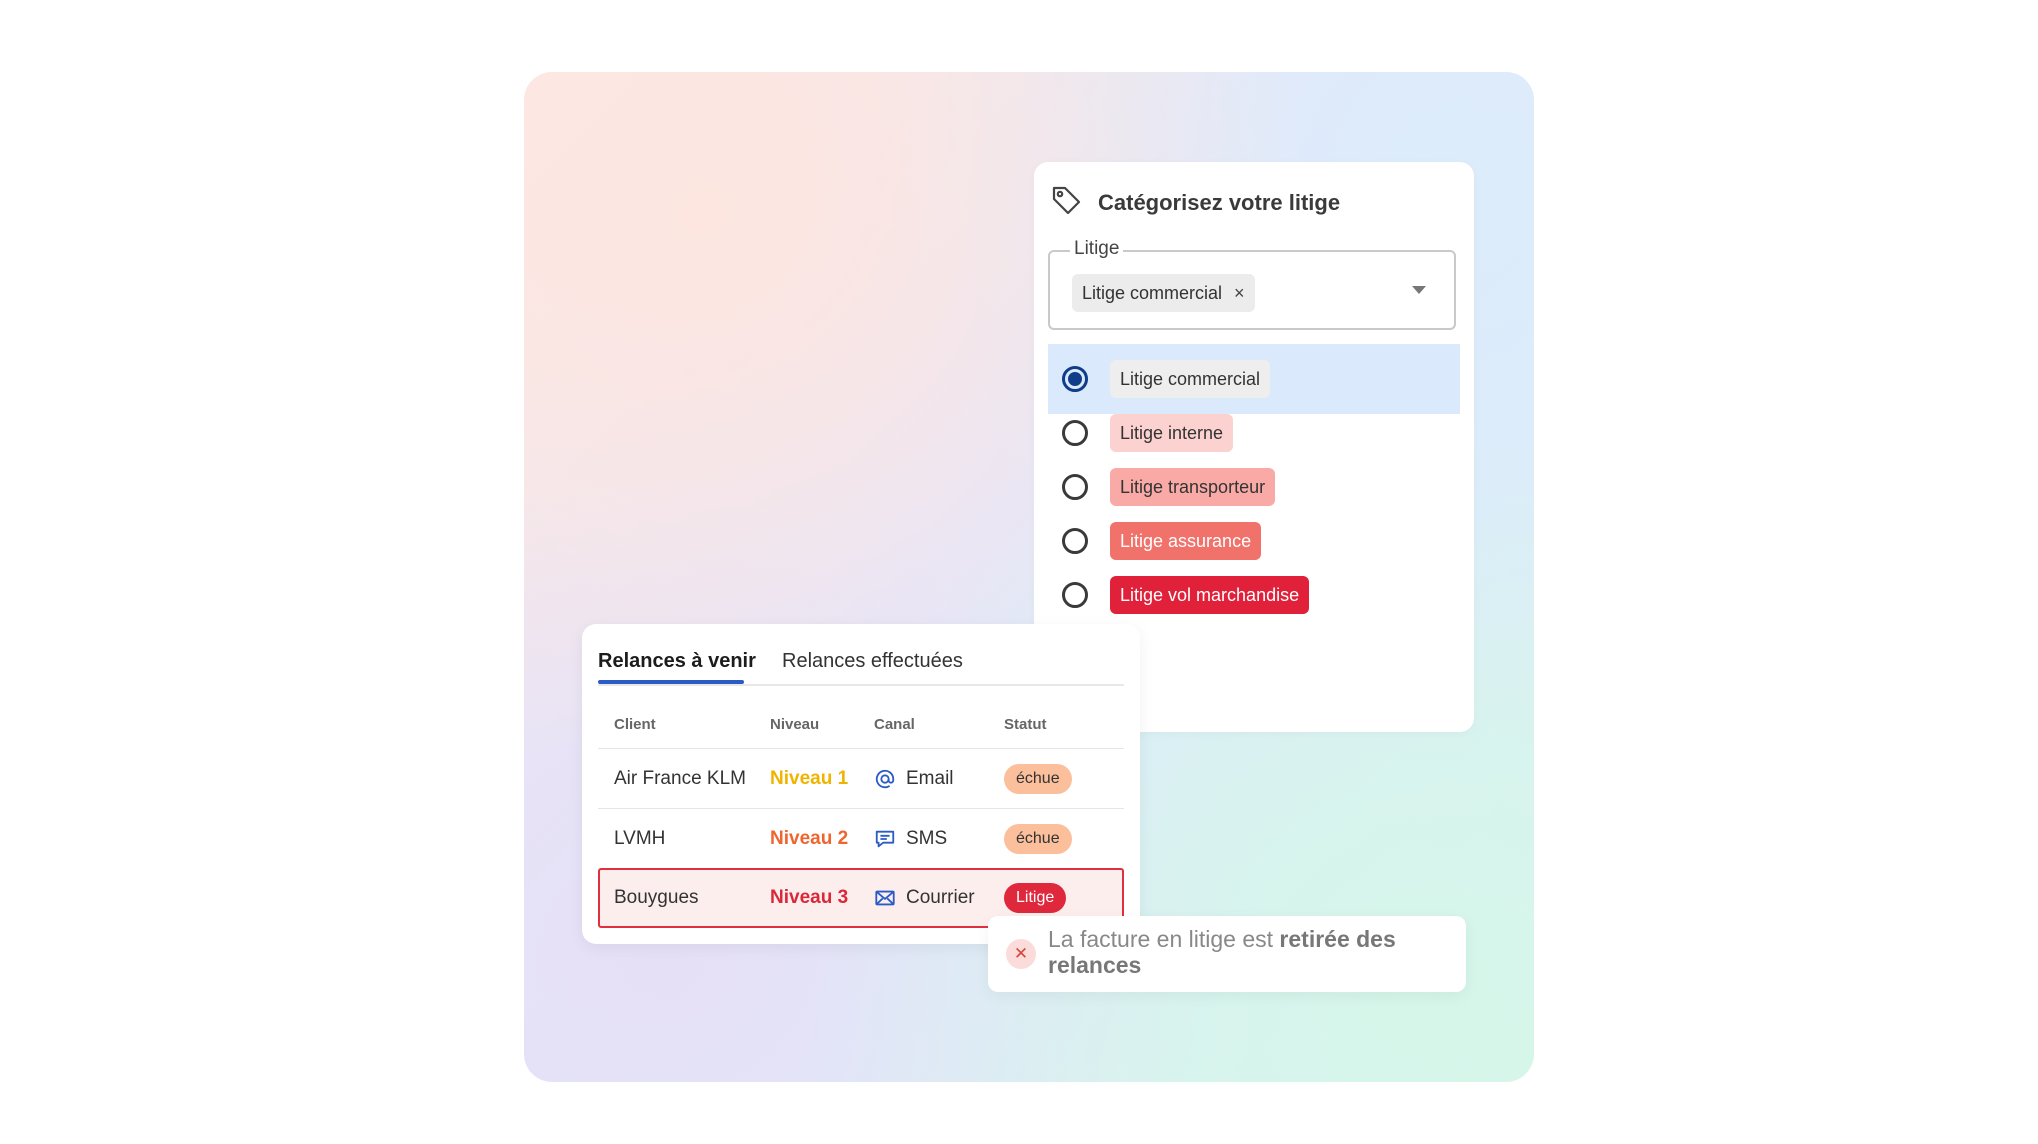  Describe the element at coordinates (872, 665) in the screenshot. I see `tab-relances-effectuees: Relances effectuées` at that location.